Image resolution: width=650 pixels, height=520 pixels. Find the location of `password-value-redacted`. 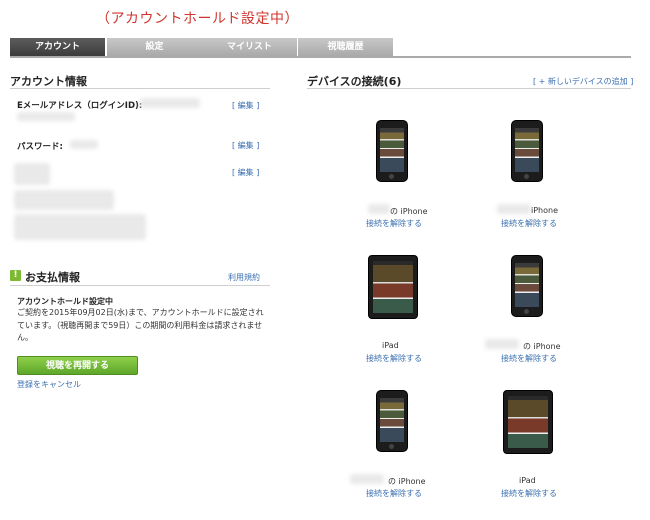

password-value-redacted is located at coordinates (84, 144).